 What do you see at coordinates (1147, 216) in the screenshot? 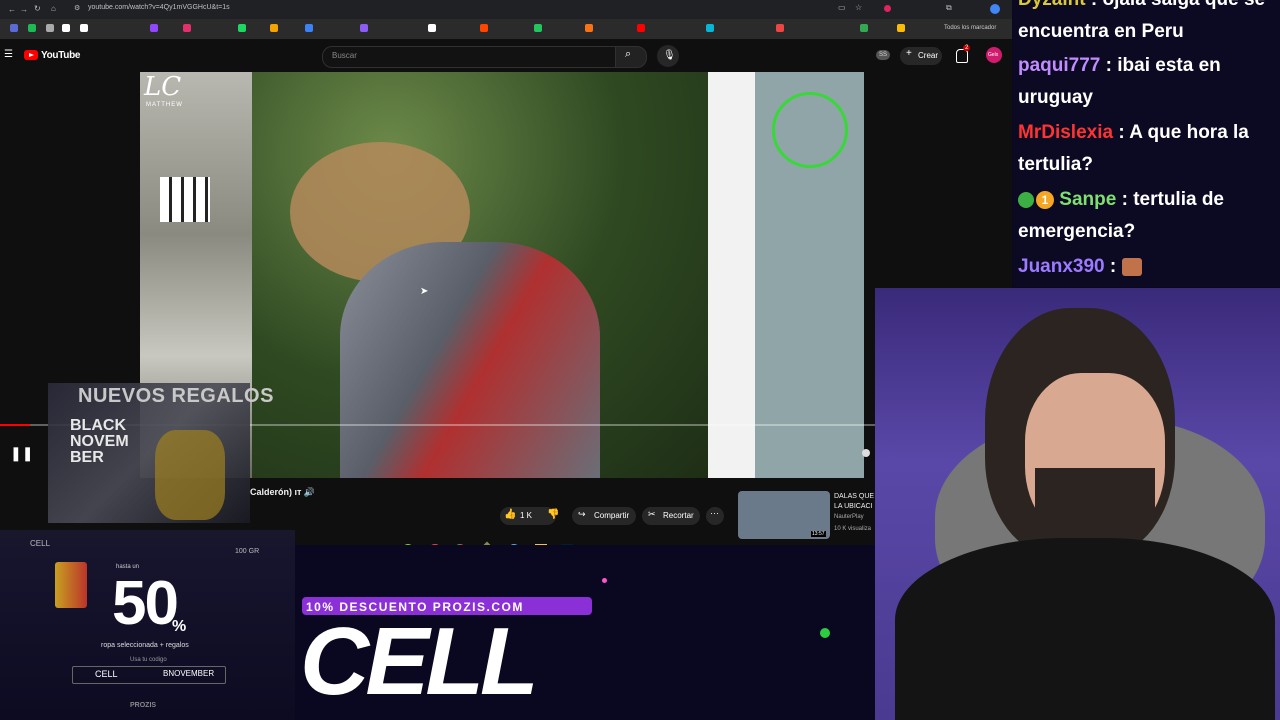
I see `chat-message: 1 Sanpe : tertulia de emergencia?` at bounding box center [1147, 216].